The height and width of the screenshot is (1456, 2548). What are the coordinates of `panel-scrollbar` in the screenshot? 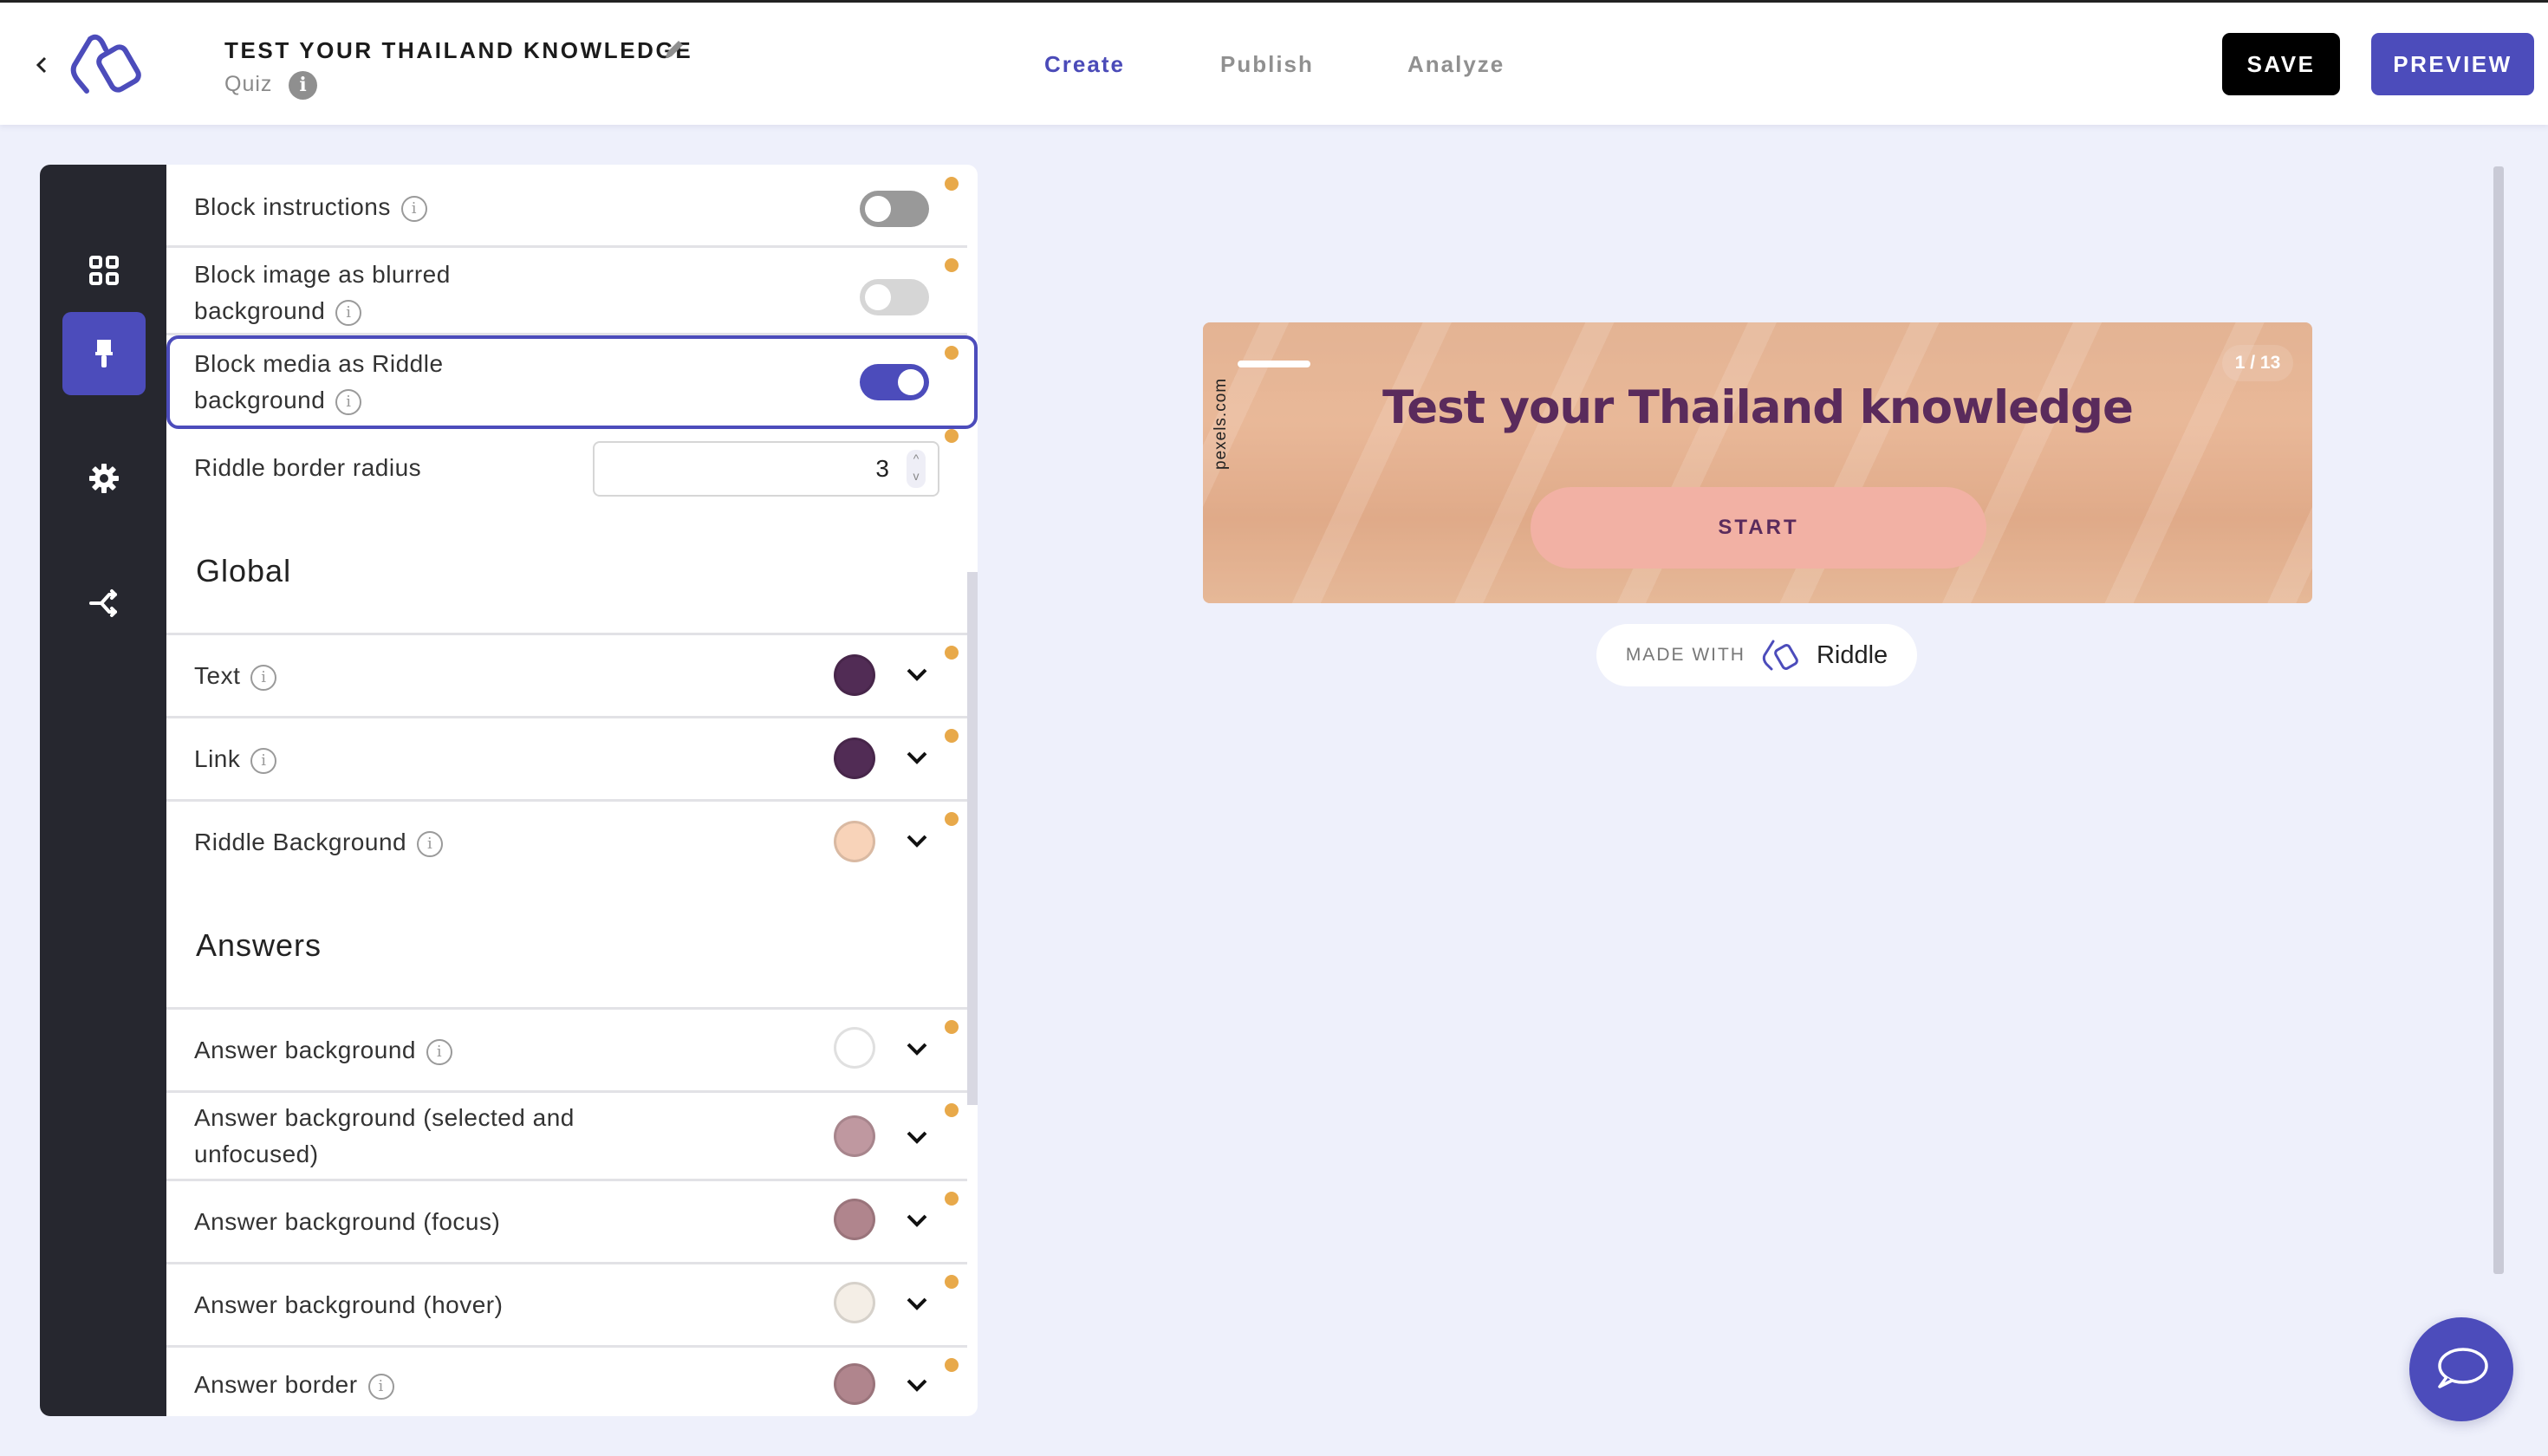 It's located at (972, 838).